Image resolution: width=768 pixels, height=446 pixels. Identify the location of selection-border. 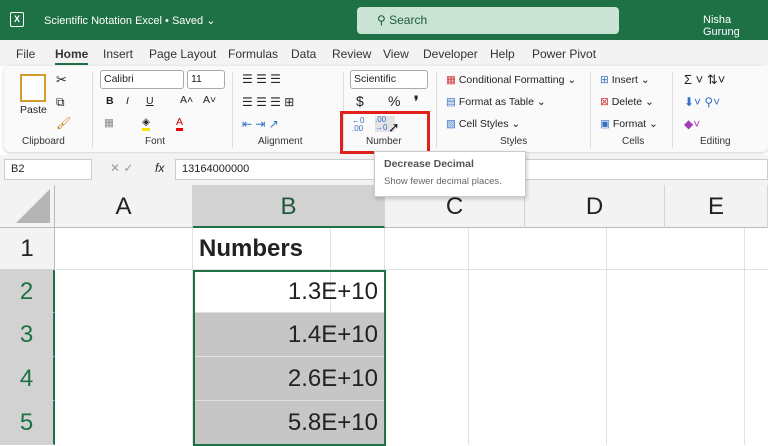
(289, 358).